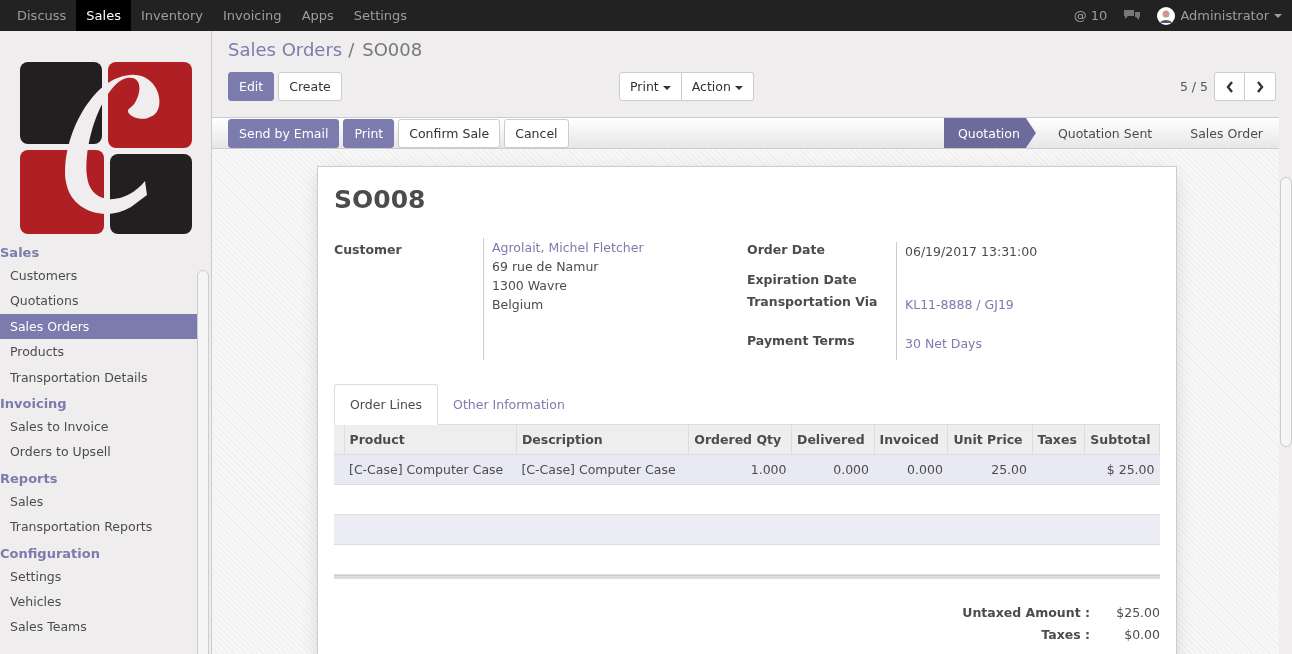 This screenshot has width=1292, height=654. I want to click on dropdown-button: Action, so click(717, 86).